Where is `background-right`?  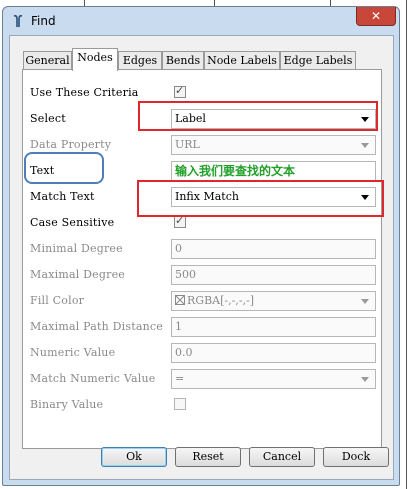
background-right is located at coordinates (405, 244).